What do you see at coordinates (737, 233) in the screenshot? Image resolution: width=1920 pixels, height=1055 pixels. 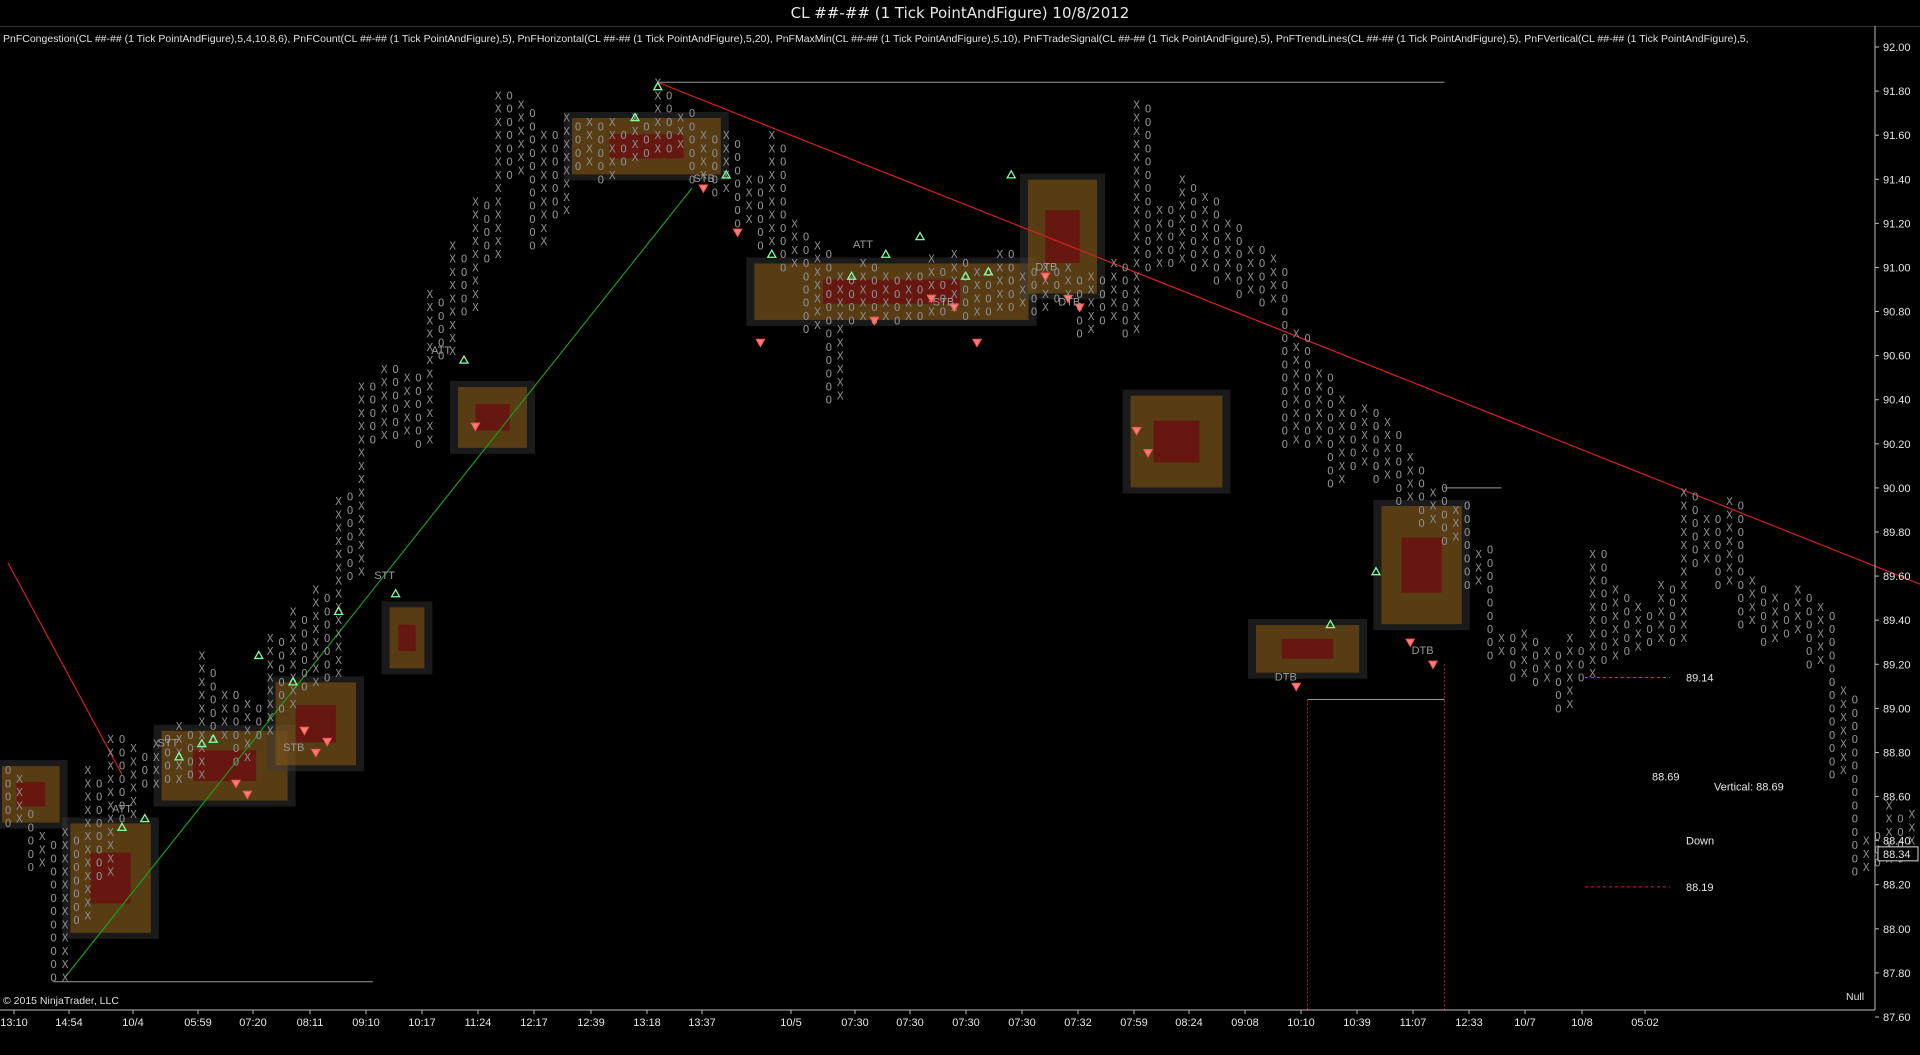 I see `sell-signal-marker` at bounding box center [737, 233].